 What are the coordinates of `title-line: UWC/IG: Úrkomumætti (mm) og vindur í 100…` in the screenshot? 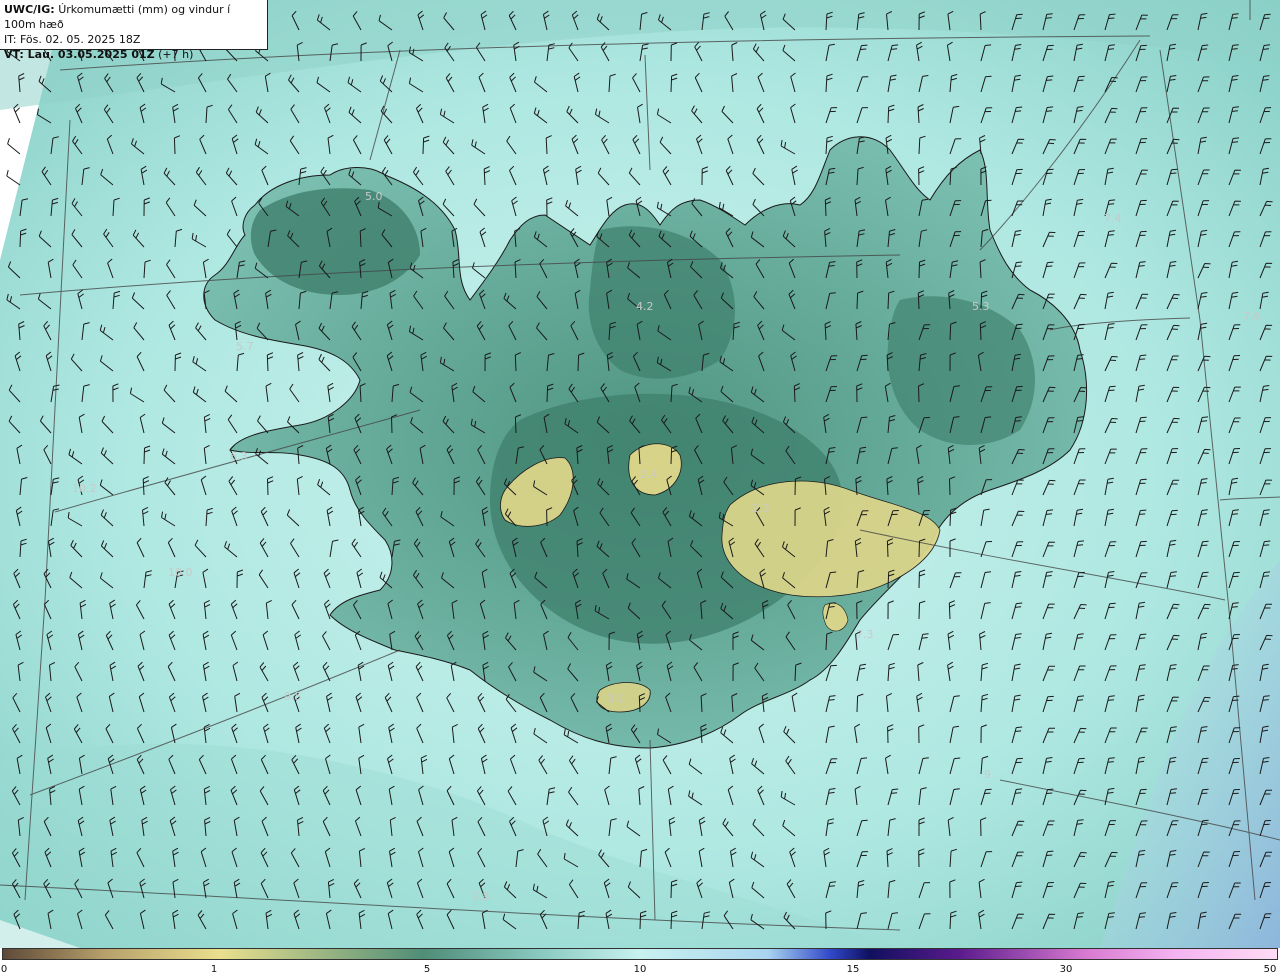 It's located at (133, 17).